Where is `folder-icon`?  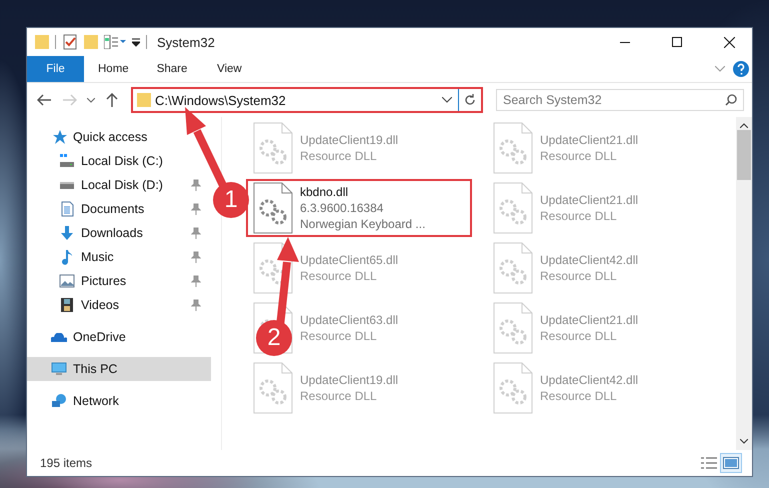 folder-icon is located at coordinates (144, 100).